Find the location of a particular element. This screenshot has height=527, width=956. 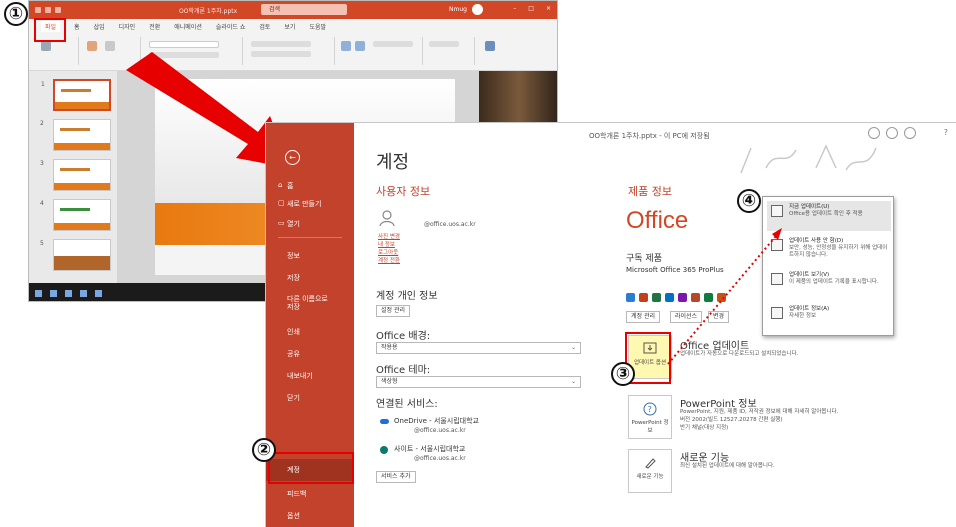

tile-label: 새로운 기능 is located at coordinates (650, 477).